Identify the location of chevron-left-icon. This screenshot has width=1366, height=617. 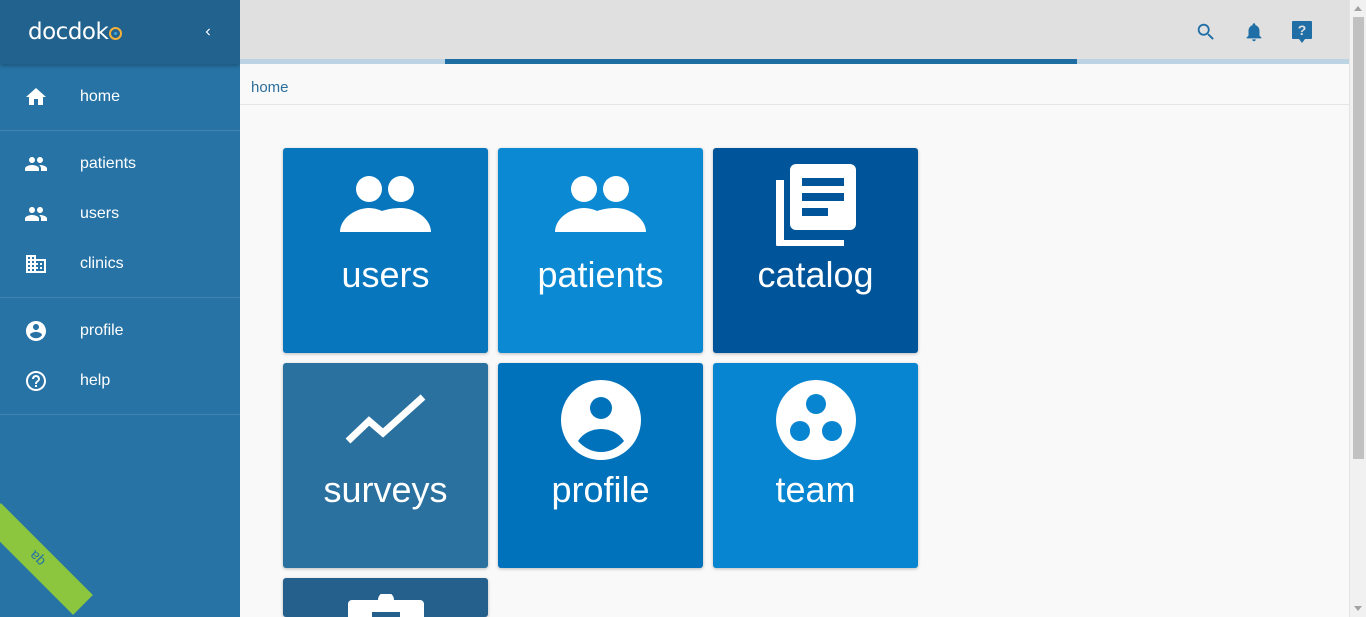
(207, 32).